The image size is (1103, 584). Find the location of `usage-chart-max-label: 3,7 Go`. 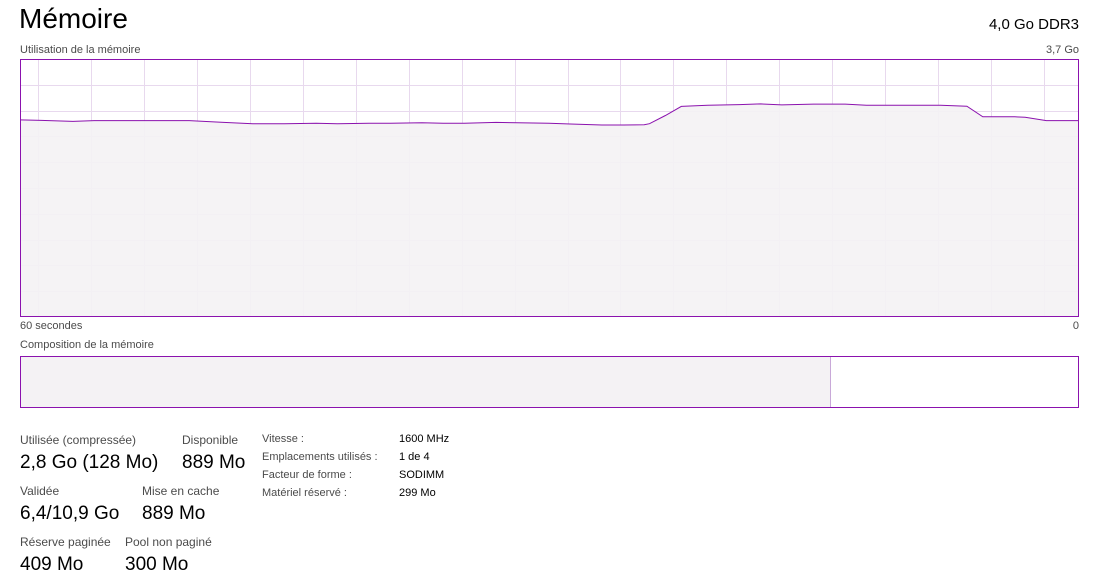

usage-chart-max-label: 3,7 Go is located at coordinates (1062, 50).